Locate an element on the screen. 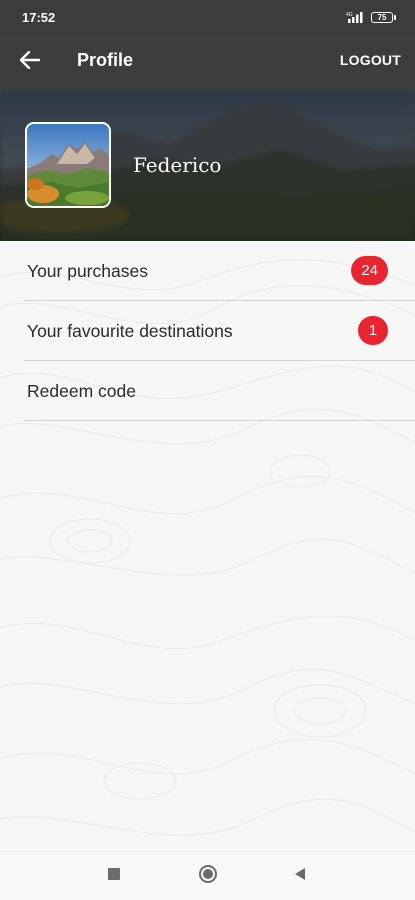 The height and width of the screenshot is (900, 415). avatar is located at coordinates (68, 165).